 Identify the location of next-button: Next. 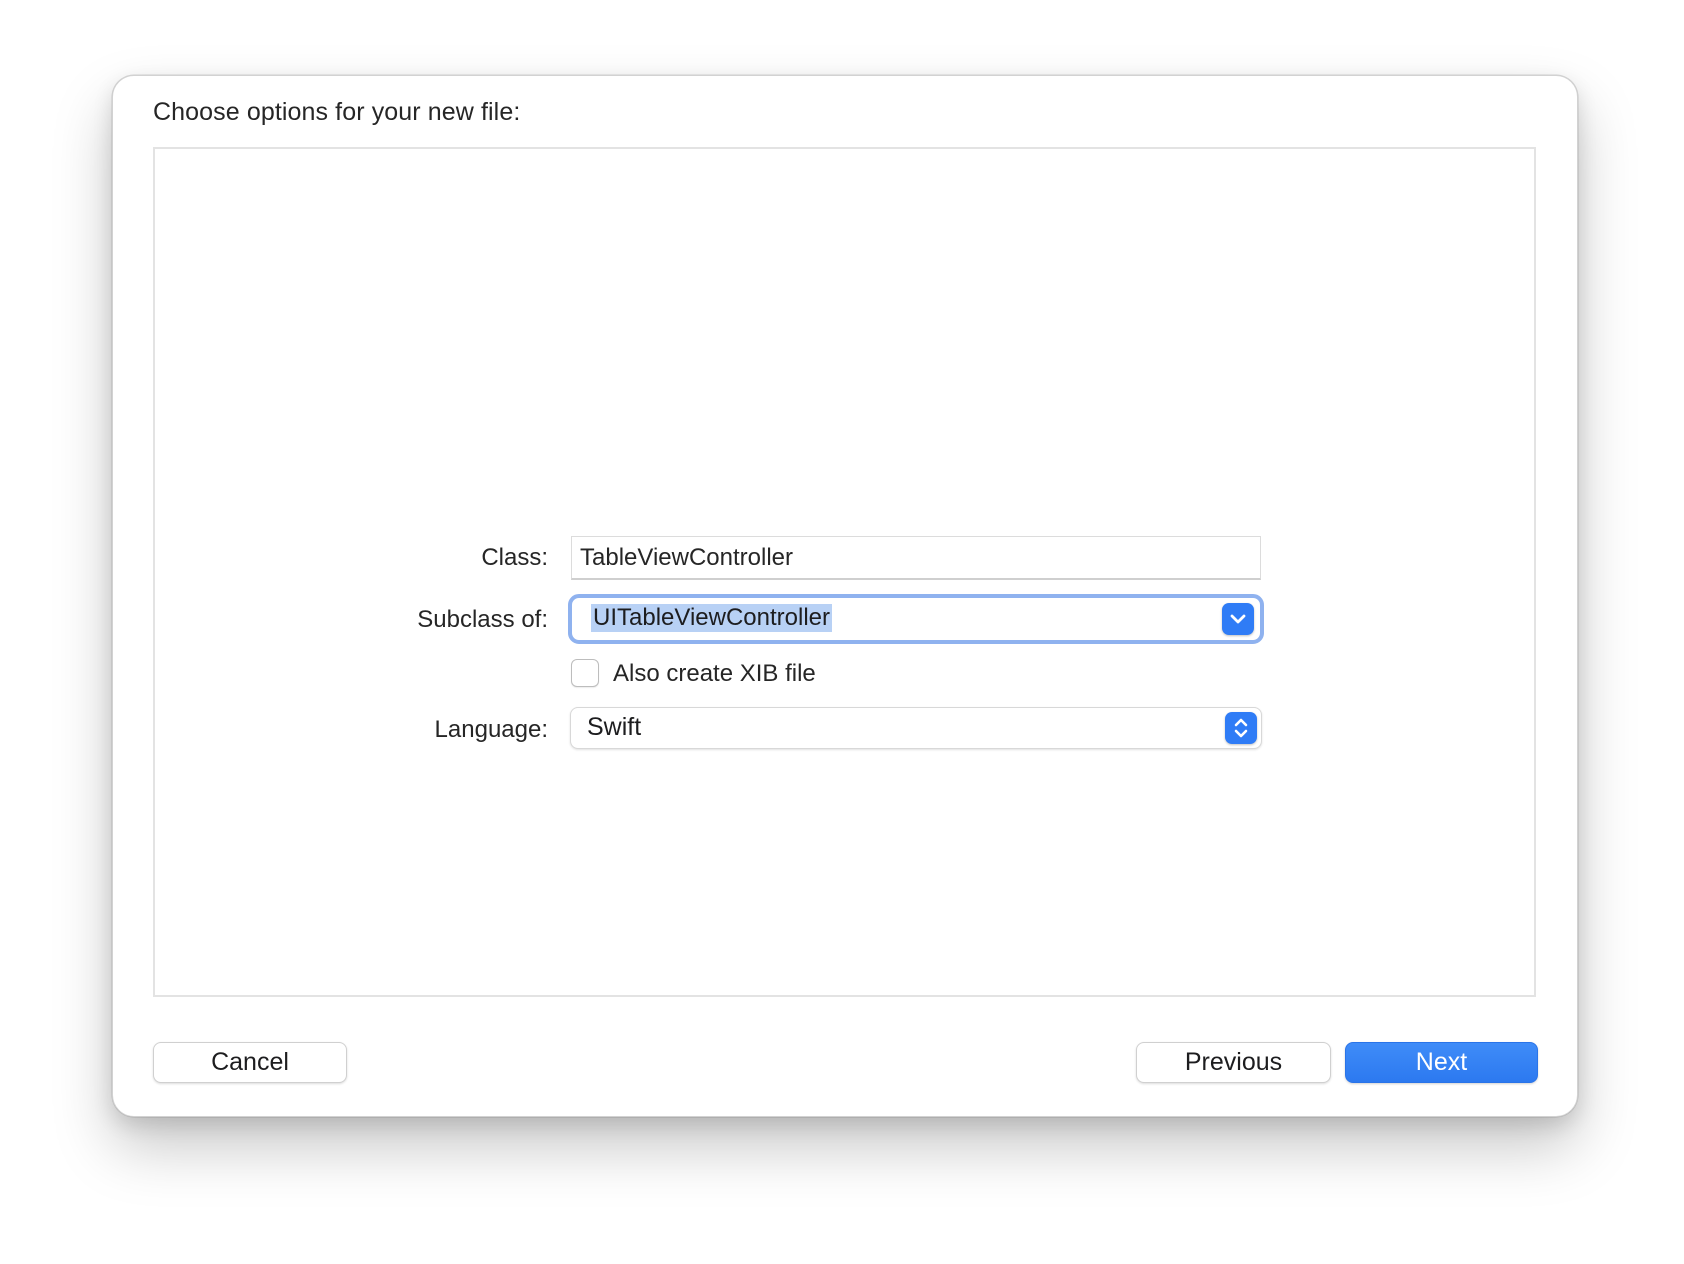
(1441, 1062).